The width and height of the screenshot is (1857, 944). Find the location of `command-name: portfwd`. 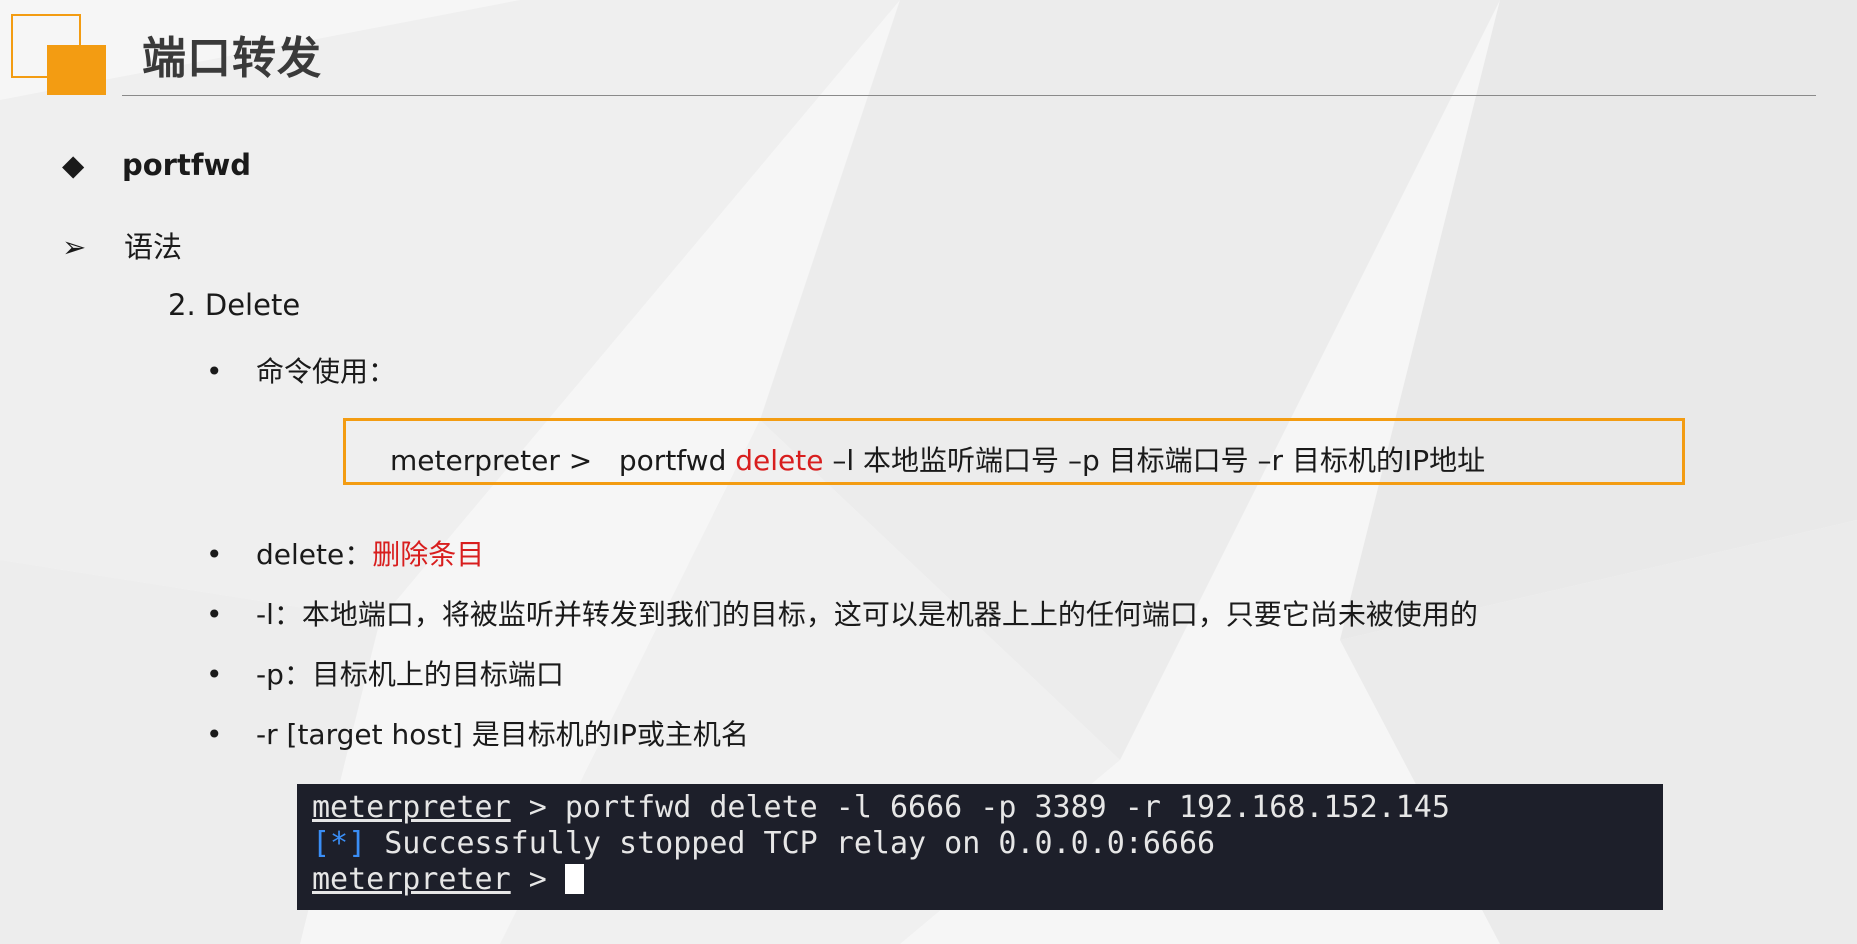

command-name: portfwd is located at coordinates (672, 460).